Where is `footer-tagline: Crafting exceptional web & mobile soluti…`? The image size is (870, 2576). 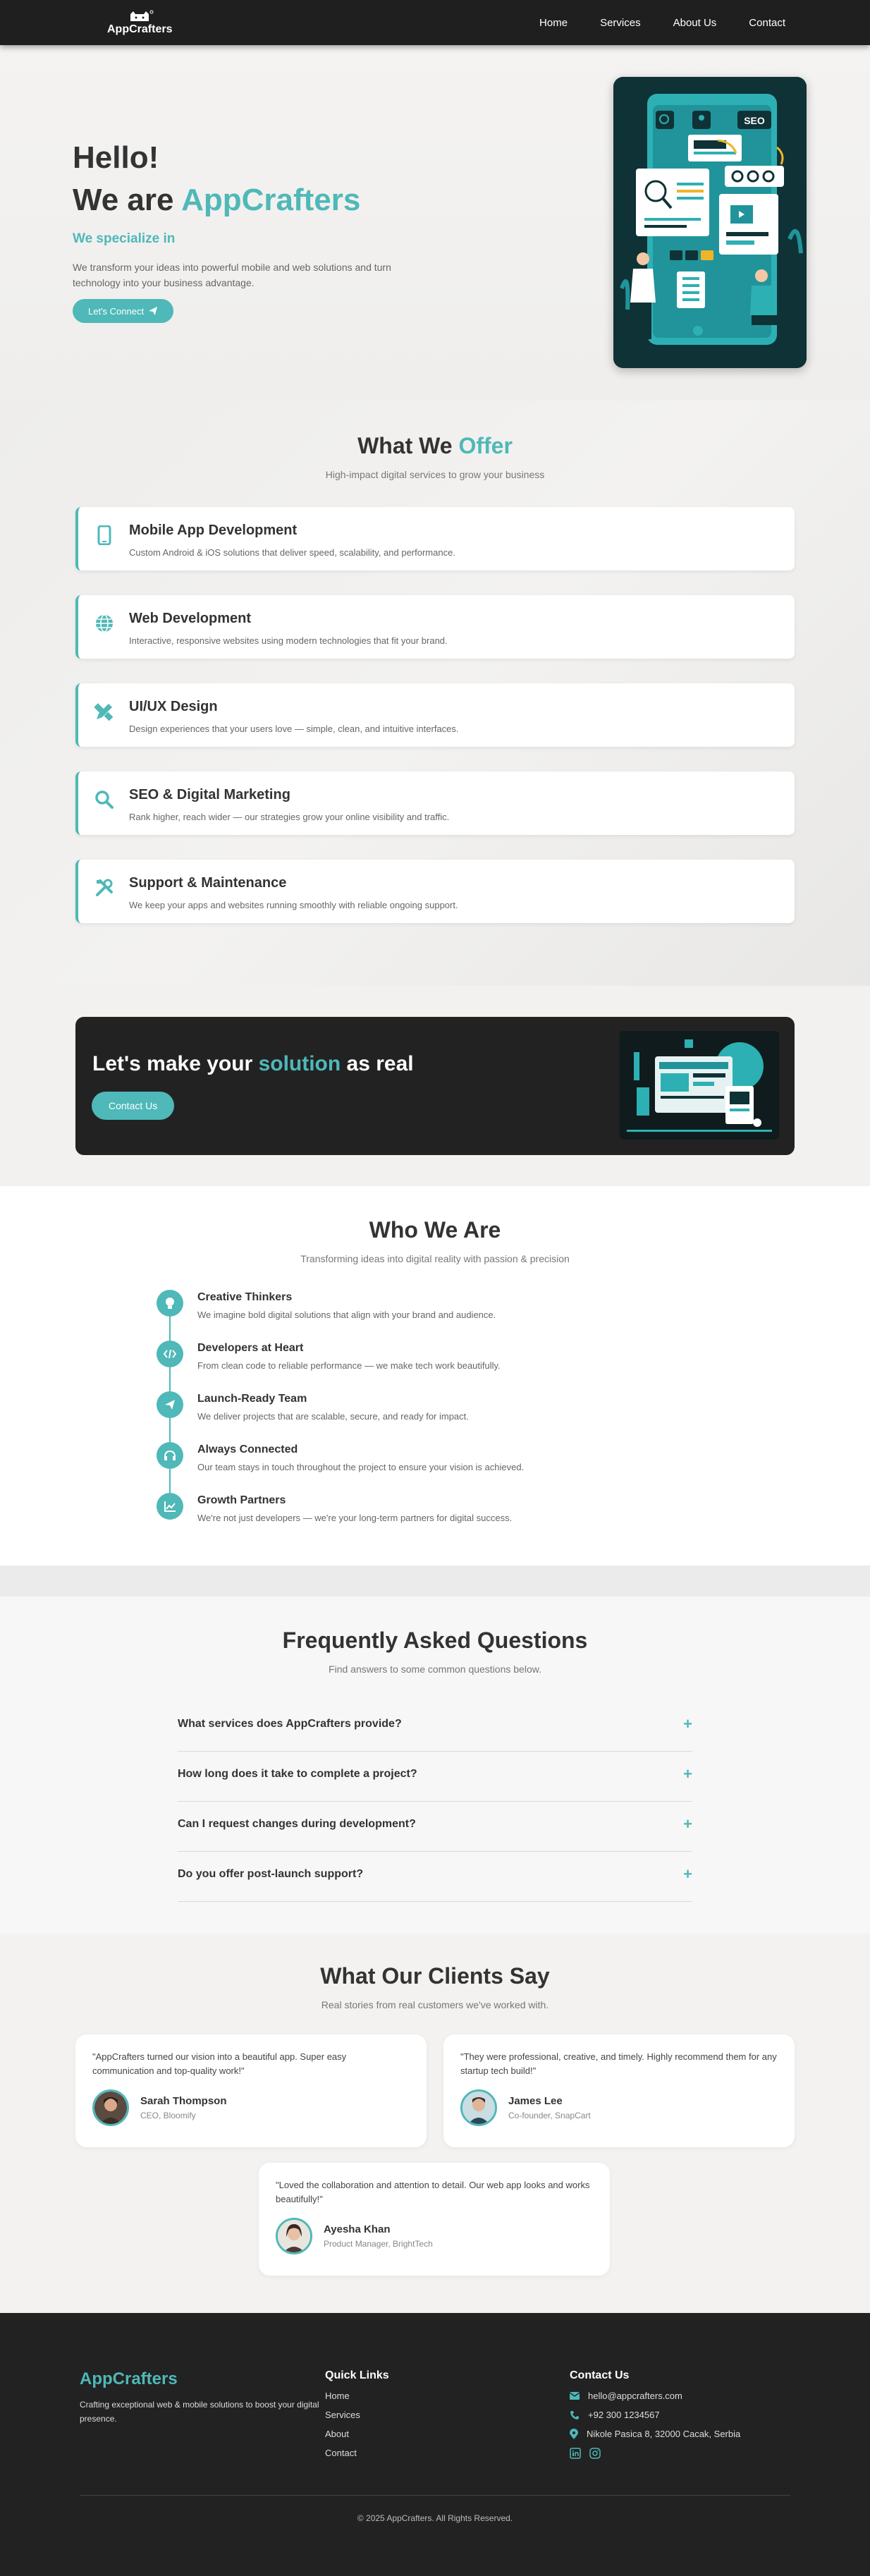 footer-tagline: Crafting exceptional web & mobile soluti… is located at coordinates (199, 2412).